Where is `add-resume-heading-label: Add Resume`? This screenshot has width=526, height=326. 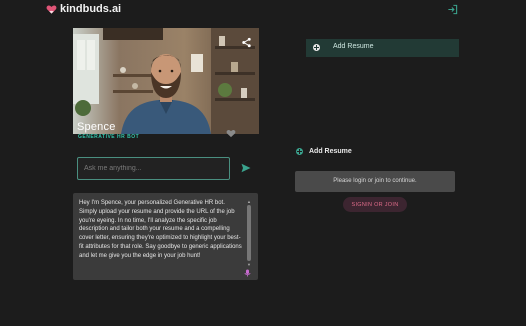 add-resume-heading-label: Add Resume is located at coordinates (330, 151).